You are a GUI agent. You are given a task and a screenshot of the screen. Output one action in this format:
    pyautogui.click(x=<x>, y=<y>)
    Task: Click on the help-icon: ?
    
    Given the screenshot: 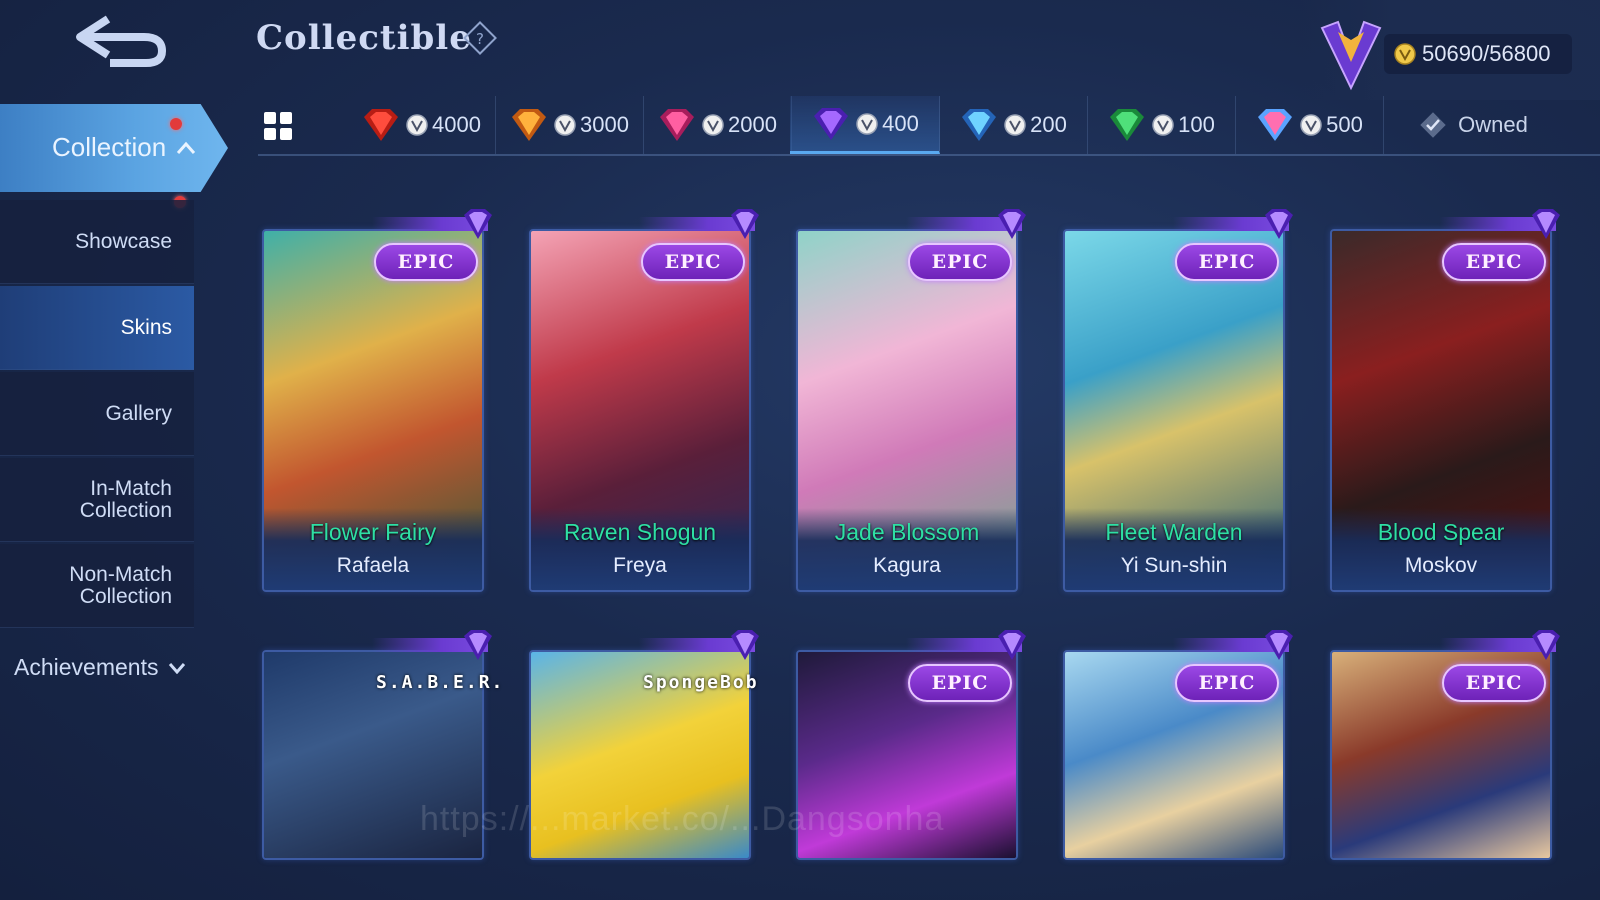 What is the action you would take?
    pyautogui.click(x=480, y=38)
    